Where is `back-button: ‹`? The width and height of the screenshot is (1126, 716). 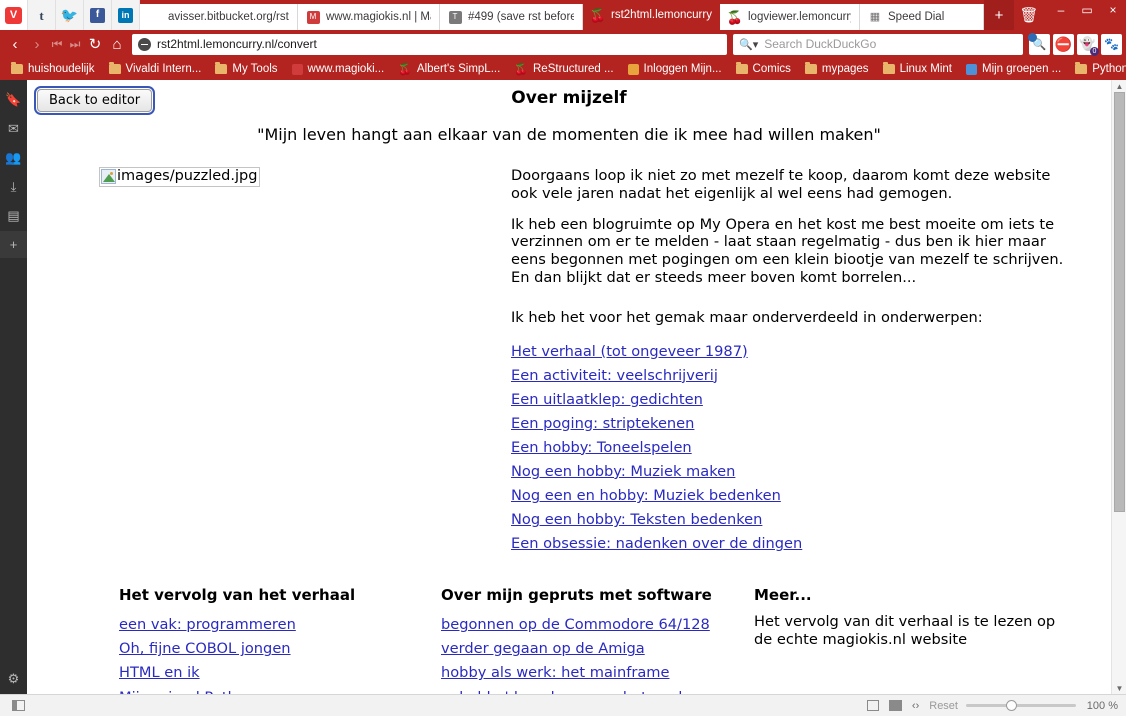
back-button: ‹ is located at coordinates (15, 44).